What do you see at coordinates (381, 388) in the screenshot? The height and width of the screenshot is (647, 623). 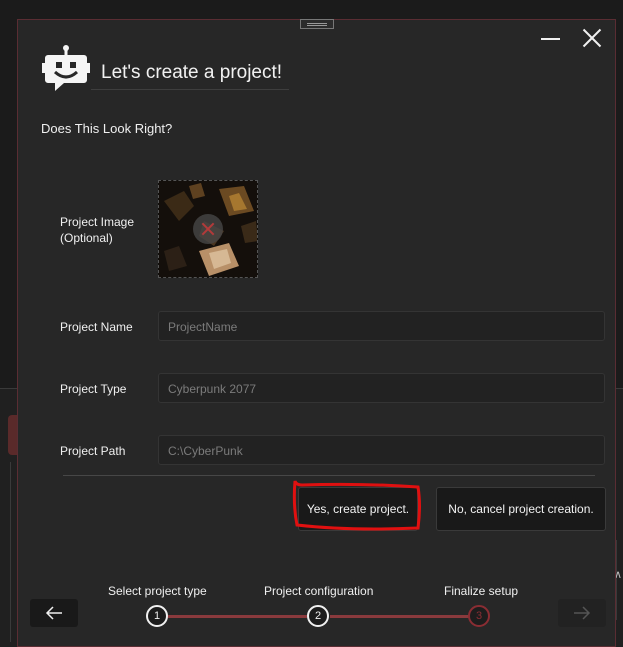 I see `project-type-field: Cyberpunk 2077` at bounding box center [381, 388].